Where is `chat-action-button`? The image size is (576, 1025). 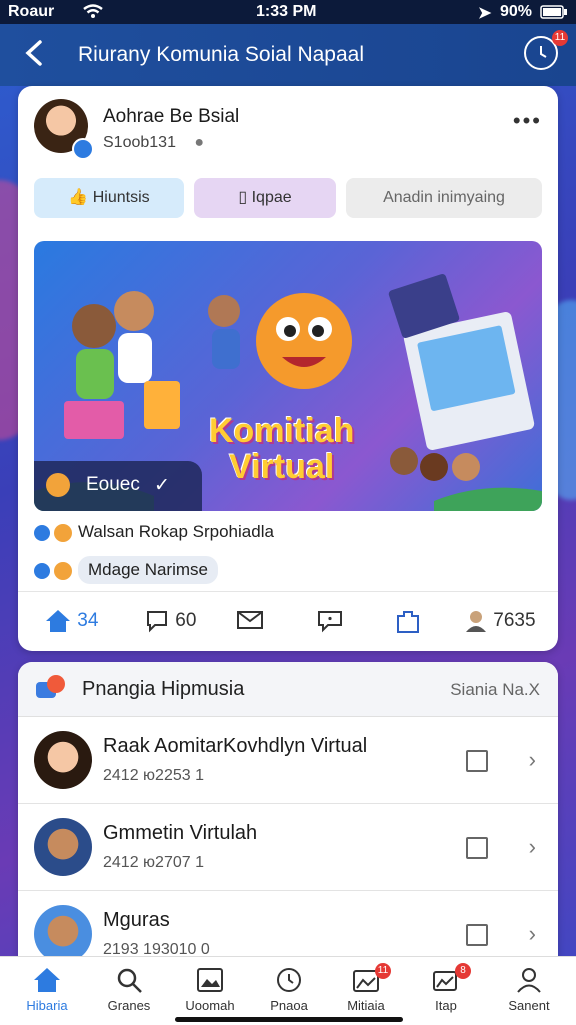
chat-action-button is located at coordinates (330, 621).